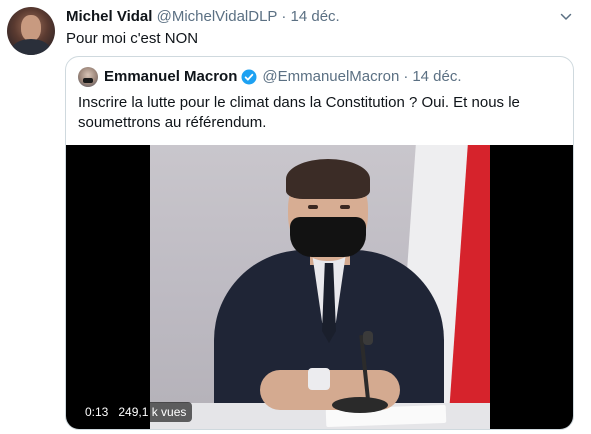 The image size is (591, 434). What do you see at coordinates (328, 237) in the screenshot?
I see `face-mask` at bounding box center [328, 237].